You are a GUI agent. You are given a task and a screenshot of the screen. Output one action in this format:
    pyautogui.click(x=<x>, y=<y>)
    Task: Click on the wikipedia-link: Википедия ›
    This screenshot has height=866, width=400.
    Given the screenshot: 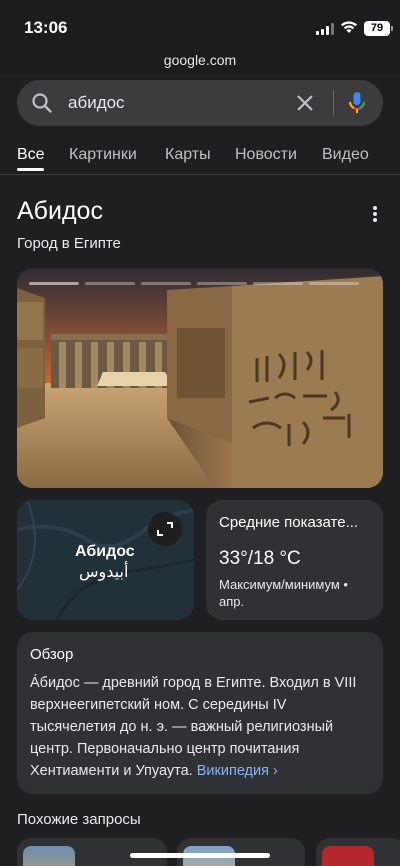 What is the action you would take?
    pyautogui.click(x=237, y=771)
    